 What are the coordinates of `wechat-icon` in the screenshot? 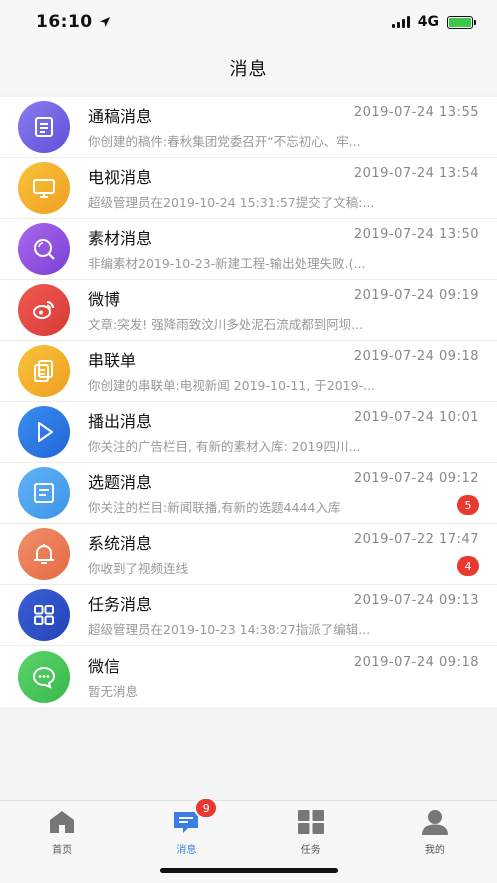 It's located at (44, 676).